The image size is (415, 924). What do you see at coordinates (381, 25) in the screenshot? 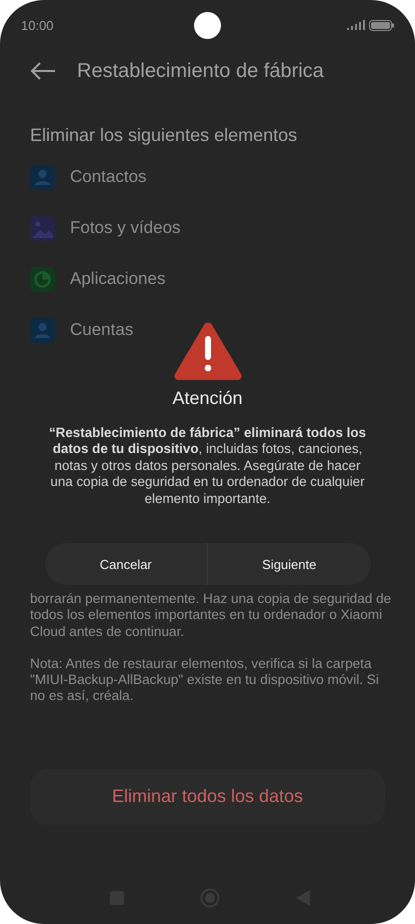
I see `battery-icon` at bounding box center [381, 25].